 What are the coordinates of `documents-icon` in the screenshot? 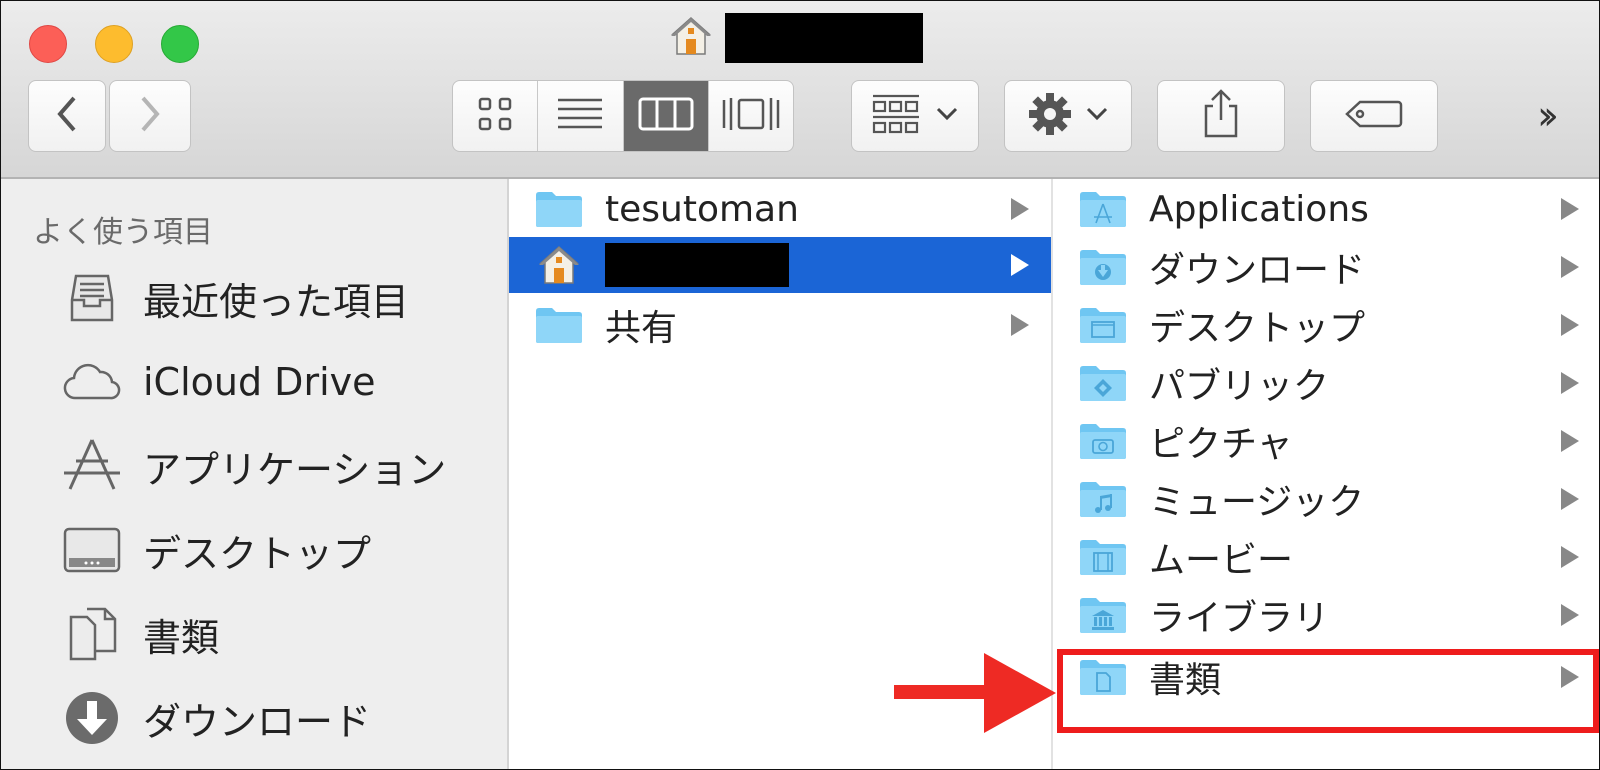 It's located at (92, 634).